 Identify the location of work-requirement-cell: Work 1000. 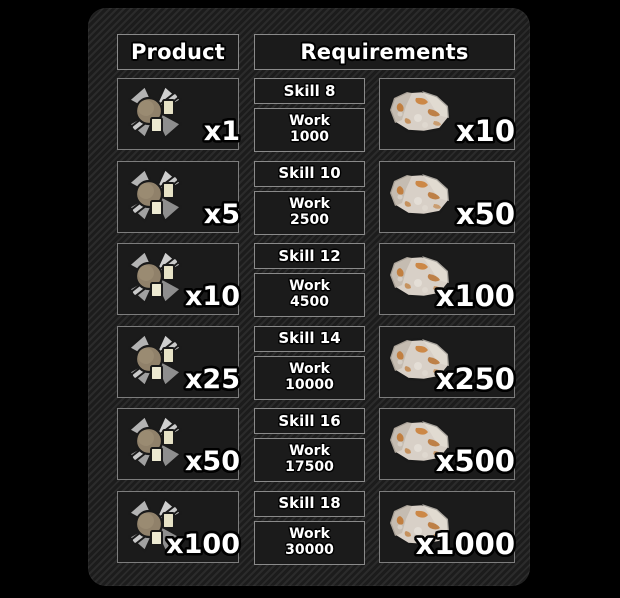
(309, 130).